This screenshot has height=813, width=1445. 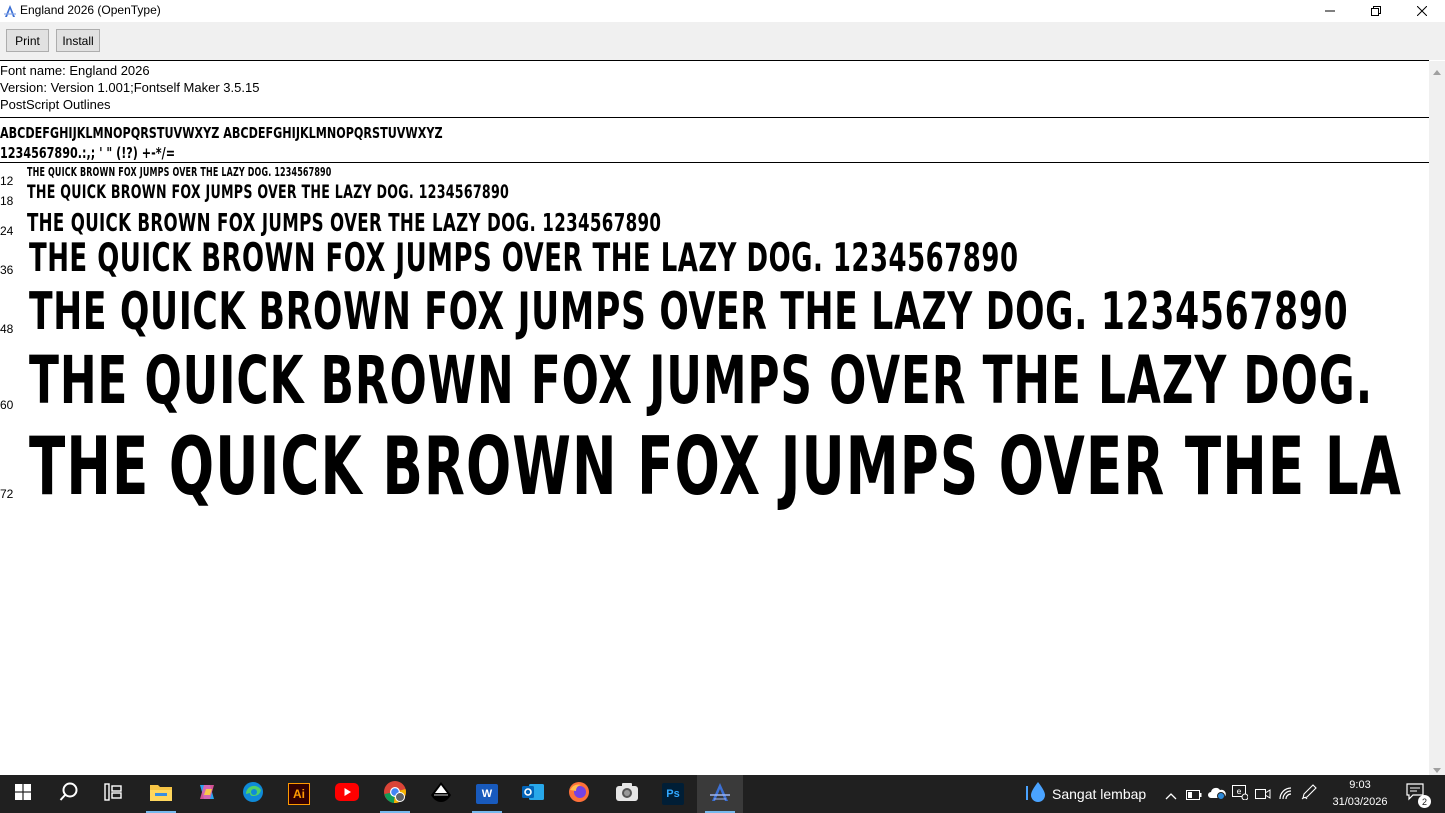 I want to click on close-button, so click(x=1422, y=11).